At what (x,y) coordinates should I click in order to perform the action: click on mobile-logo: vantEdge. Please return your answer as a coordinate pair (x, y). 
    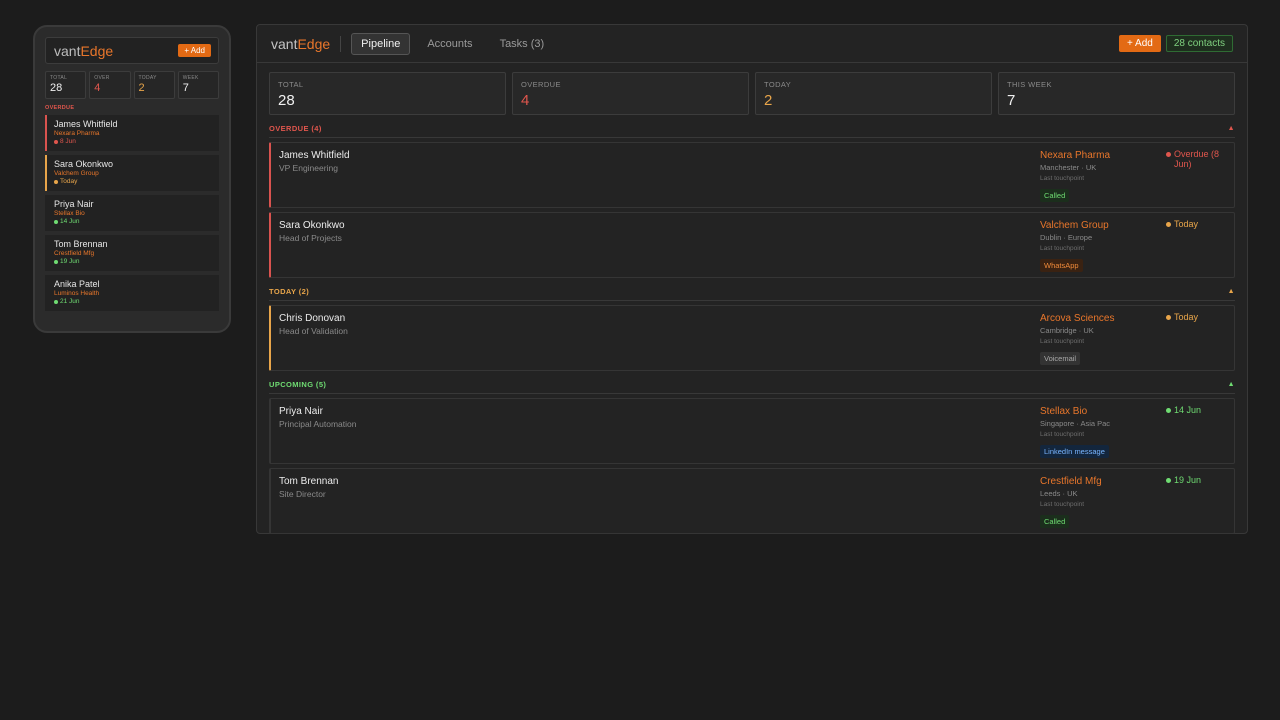
    Looking at the image, I should click on (83, 51).